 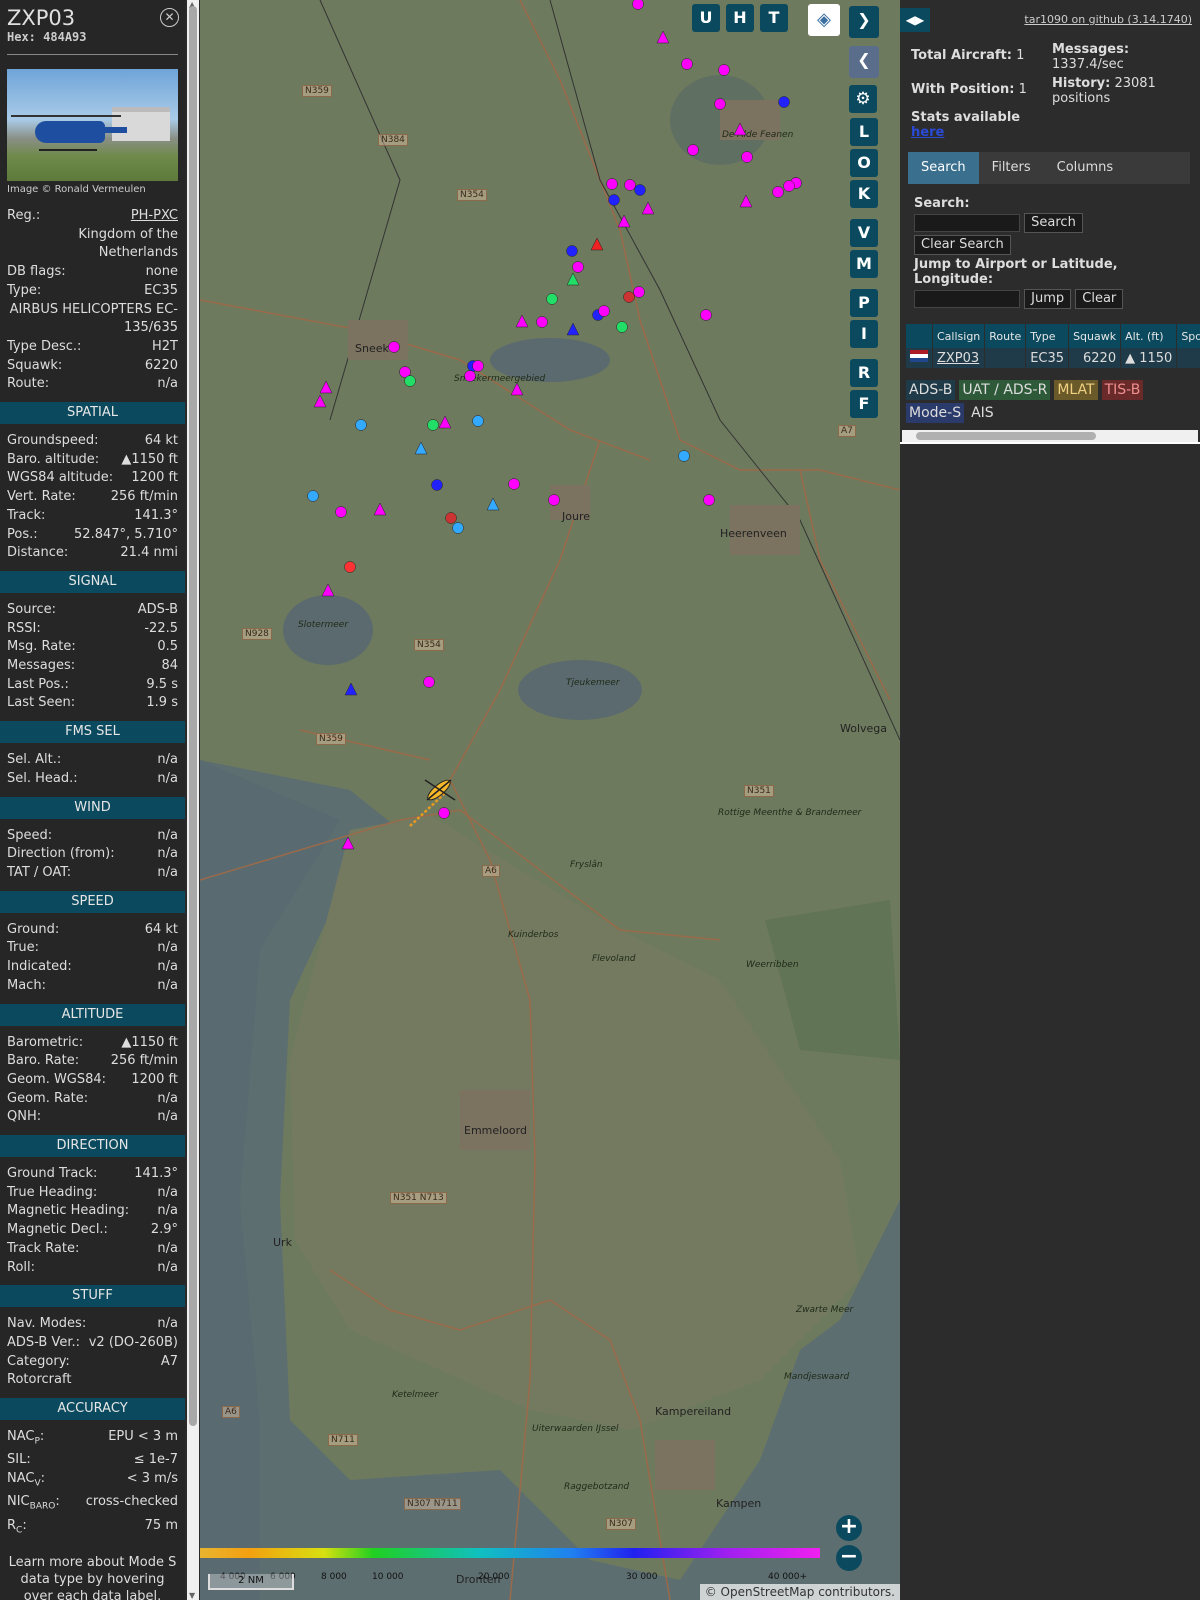 I want to click on column-header-flag, so click(x=919, y=336).